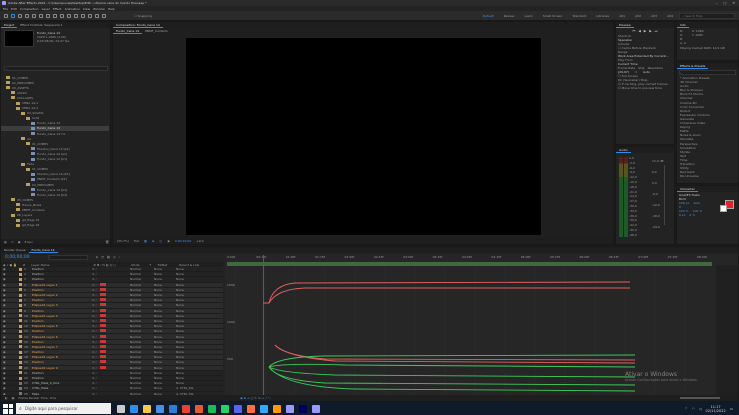 The image size is (739, 415). I want to click on project-tree-item: jpt_flags 02, so click(55, 225).